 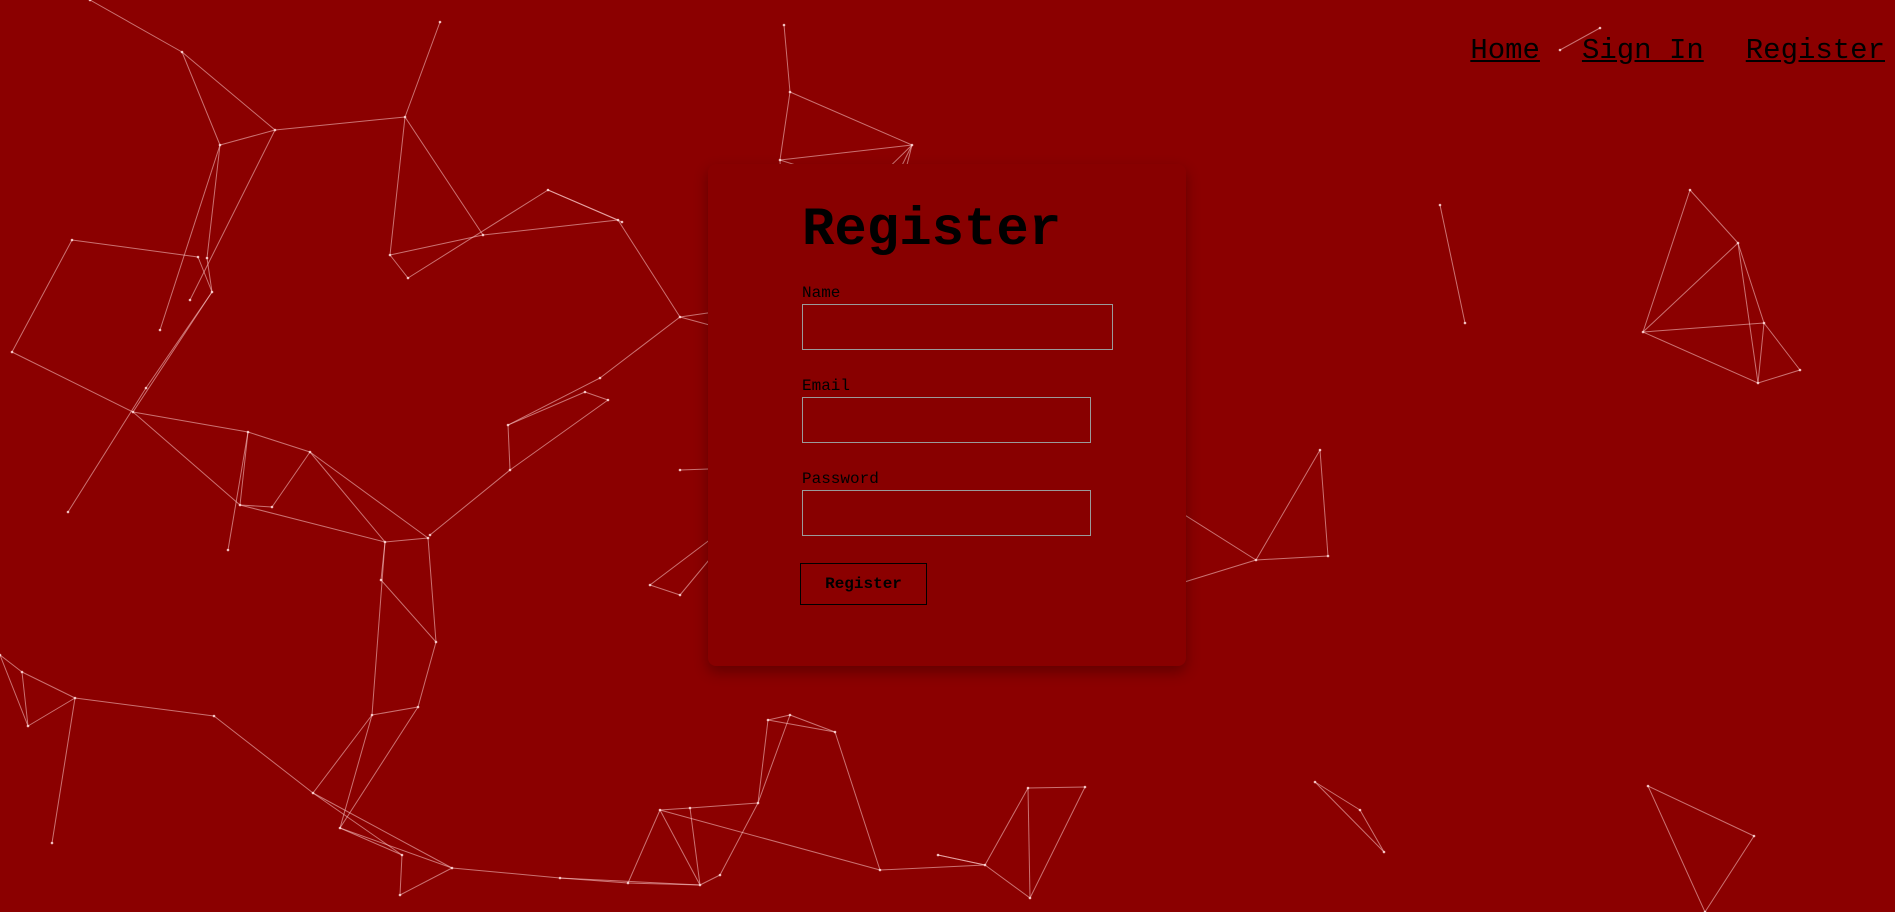 I want to click on nav-link-register: Register, so click(x=1815, y=50).